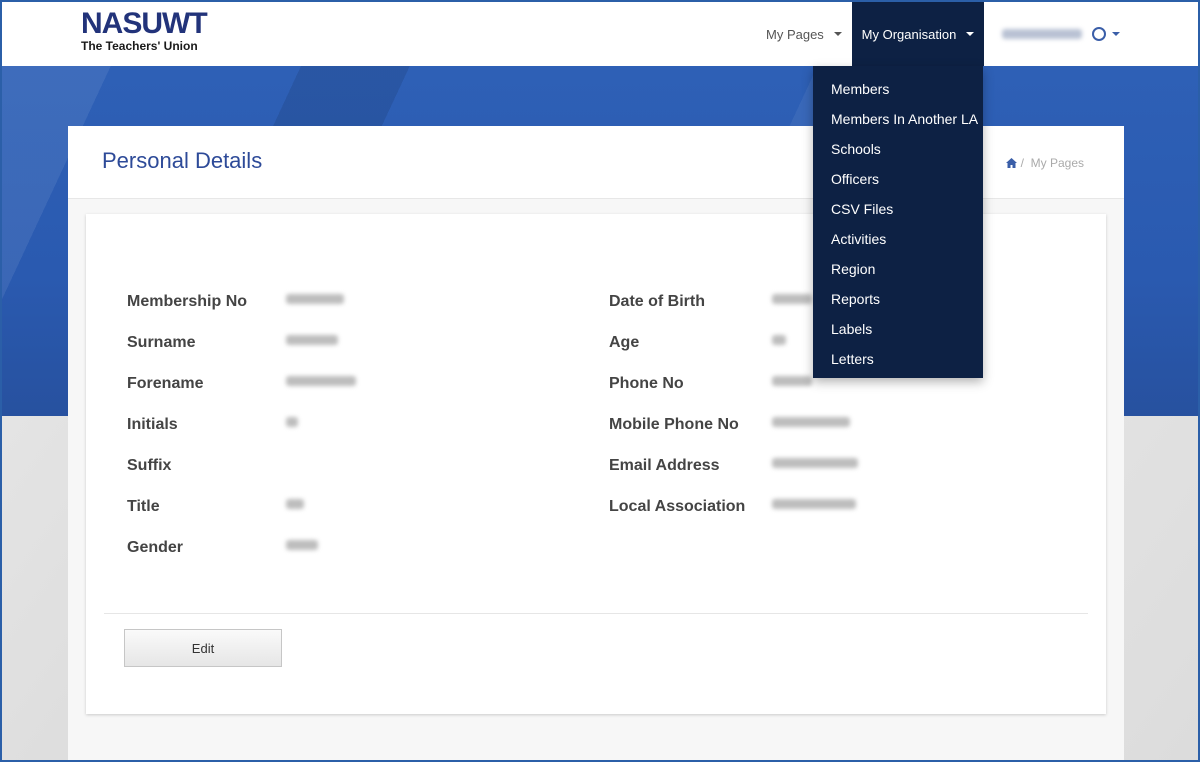  I want to click on card-divider, so click(596, 613).